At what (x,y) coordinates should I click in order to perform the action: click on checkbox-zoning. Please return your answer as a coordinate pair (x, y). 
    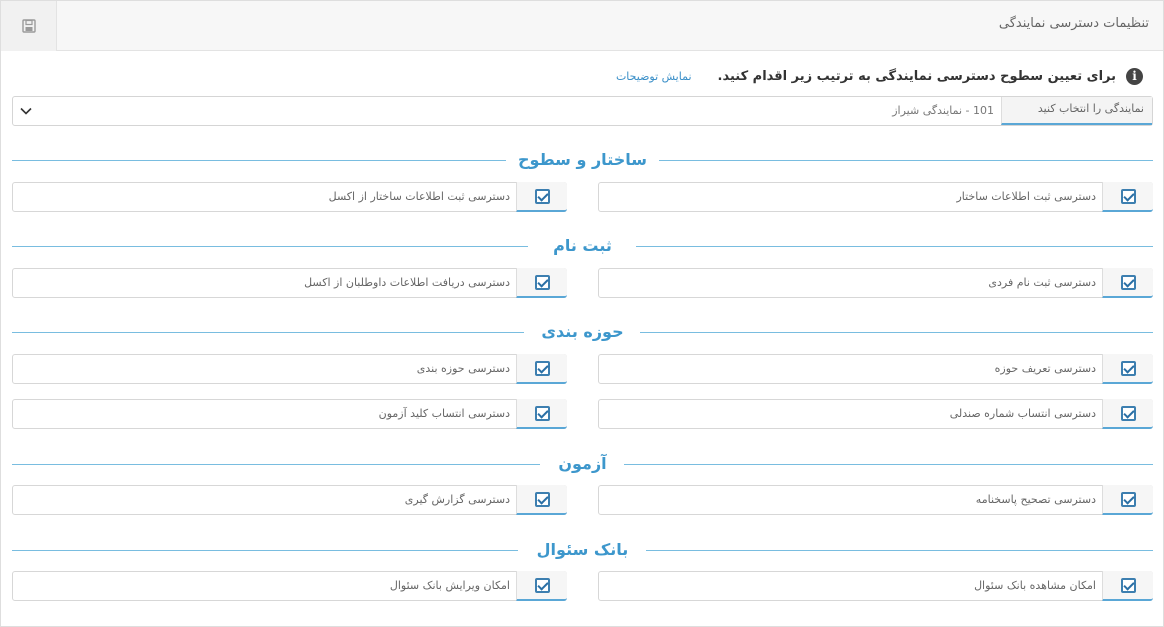
    Looking at the image, I should click on (541, 369).